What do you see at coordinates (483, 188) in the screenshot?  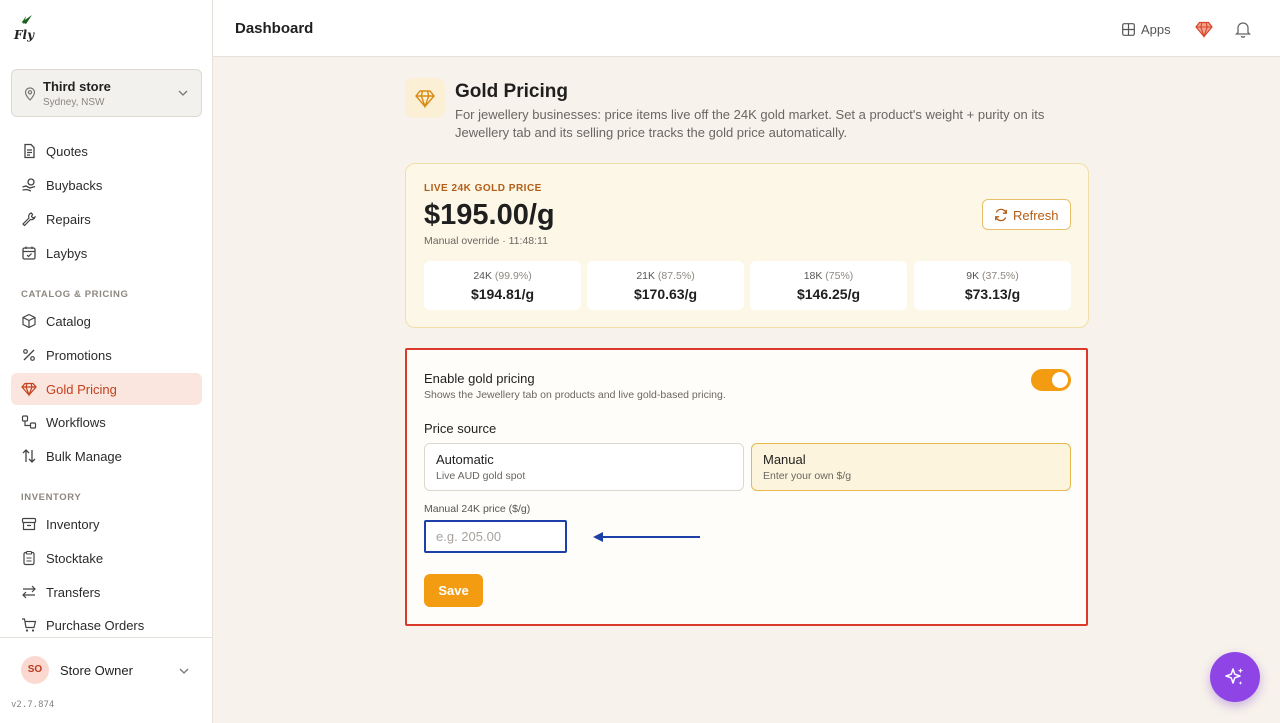 I see `live-price-label: LIVE 24K GOLD PRICE` at bounding box center [483, 188].